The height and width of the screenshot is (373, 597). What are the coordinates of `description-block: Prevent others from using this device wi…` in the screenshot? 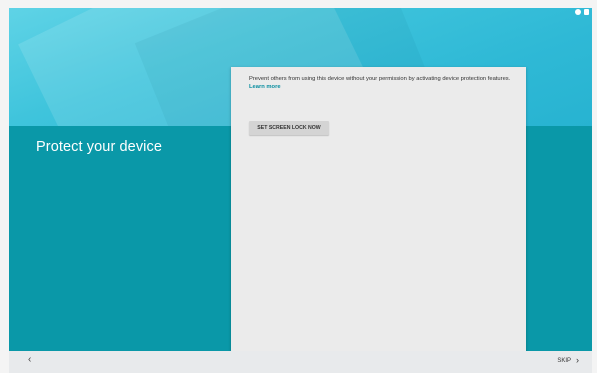 It's located at (381, 83).